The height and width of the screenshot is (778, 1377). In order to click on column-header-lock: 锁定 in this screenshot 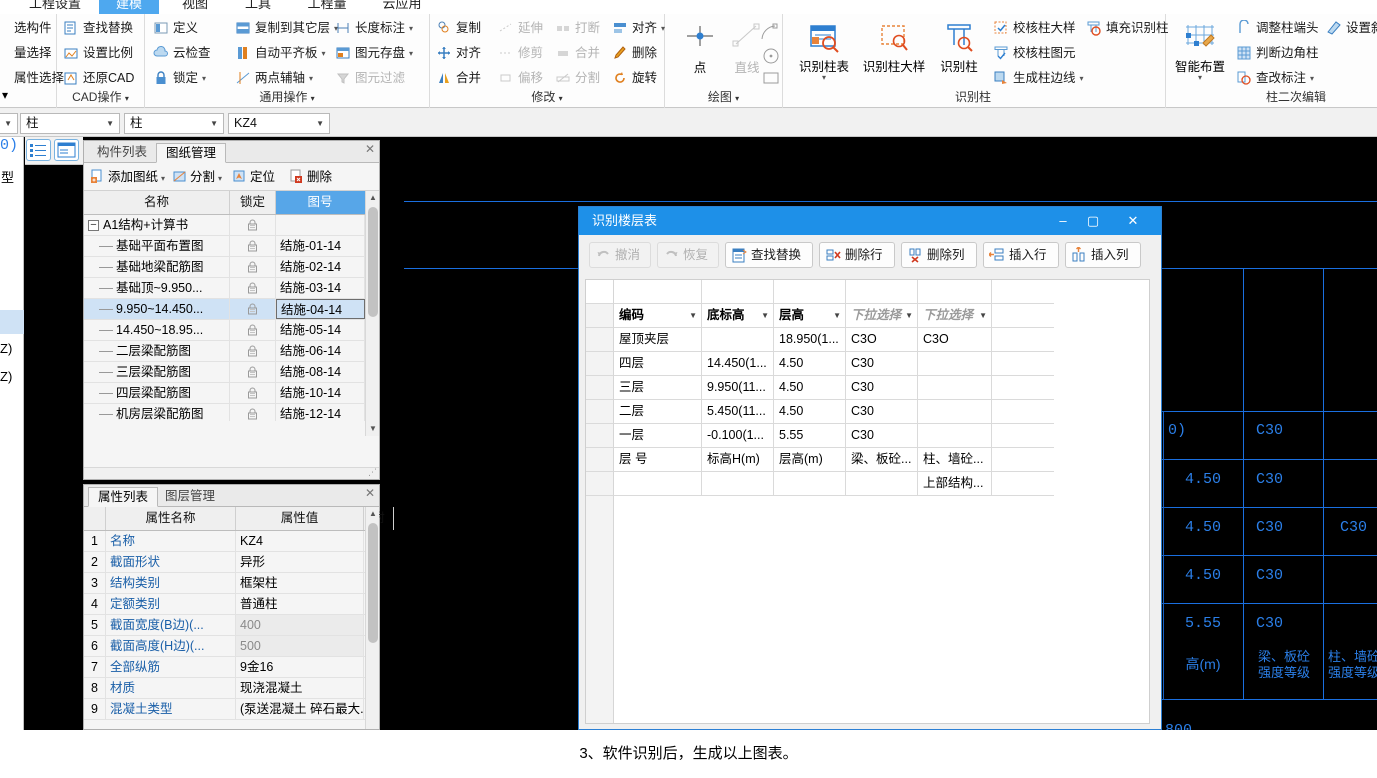, I will do `click(253, 202)`.